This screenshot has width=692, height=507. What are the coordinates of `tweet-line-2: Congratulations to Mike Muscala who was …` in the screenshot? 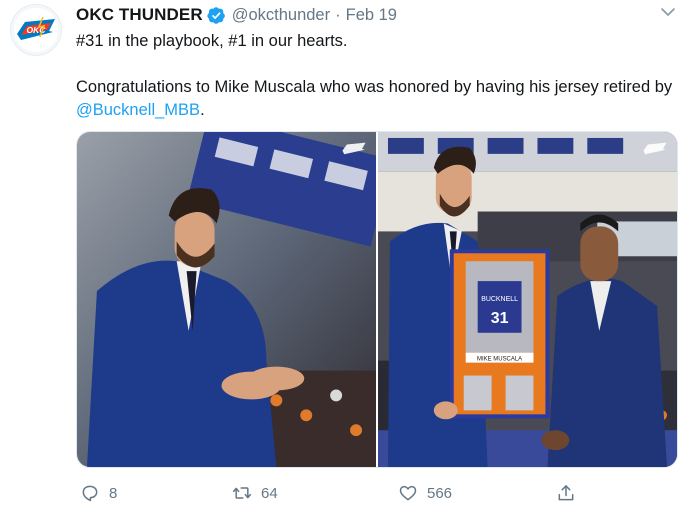 It's located at (376, 99).